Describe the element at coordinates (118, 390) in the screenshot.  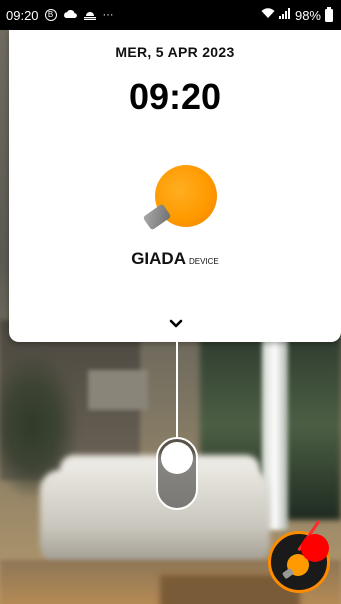
I see `picture-frame` at that location.